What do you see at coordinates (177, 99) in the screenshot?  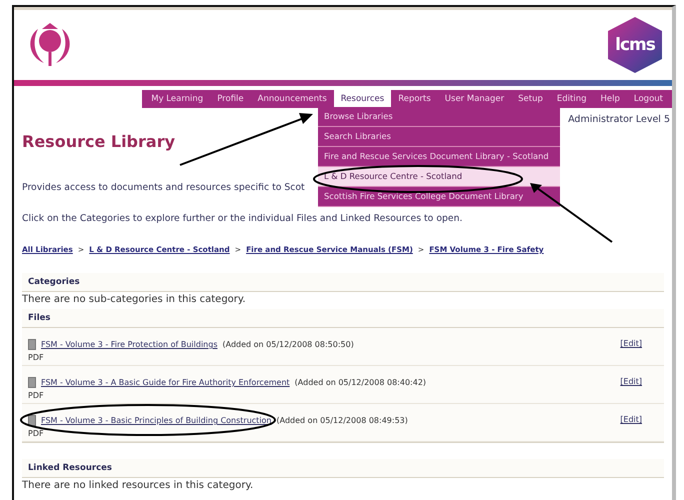 I see `nav-tab: My Learning` at bounding box center [177, 99].